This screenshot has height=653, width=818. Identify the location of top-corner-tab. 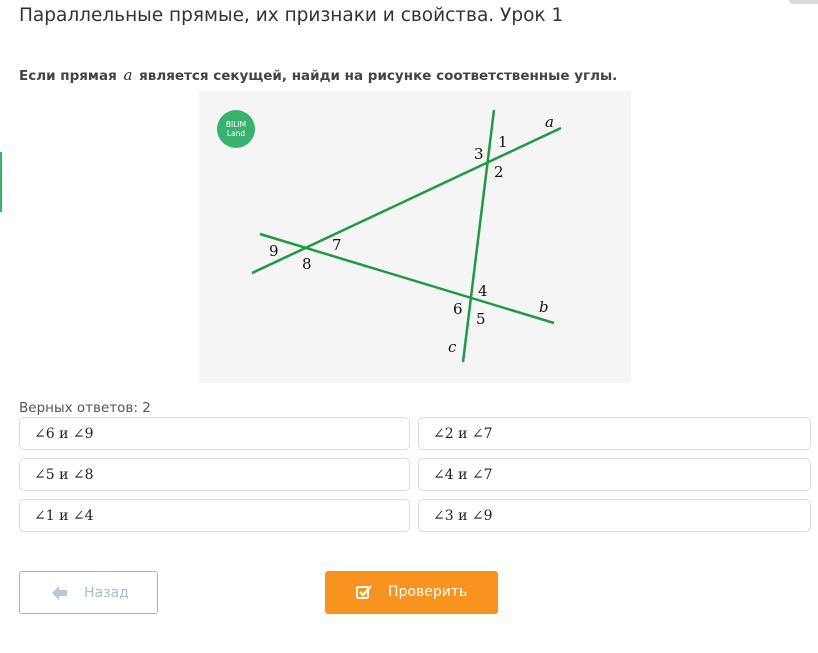
(803, 2).